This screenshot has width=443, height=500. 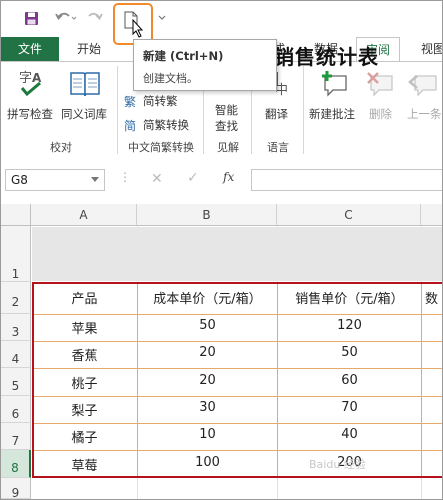 I want to click on cancel-icon: ✕, so click(x=157, y=179).